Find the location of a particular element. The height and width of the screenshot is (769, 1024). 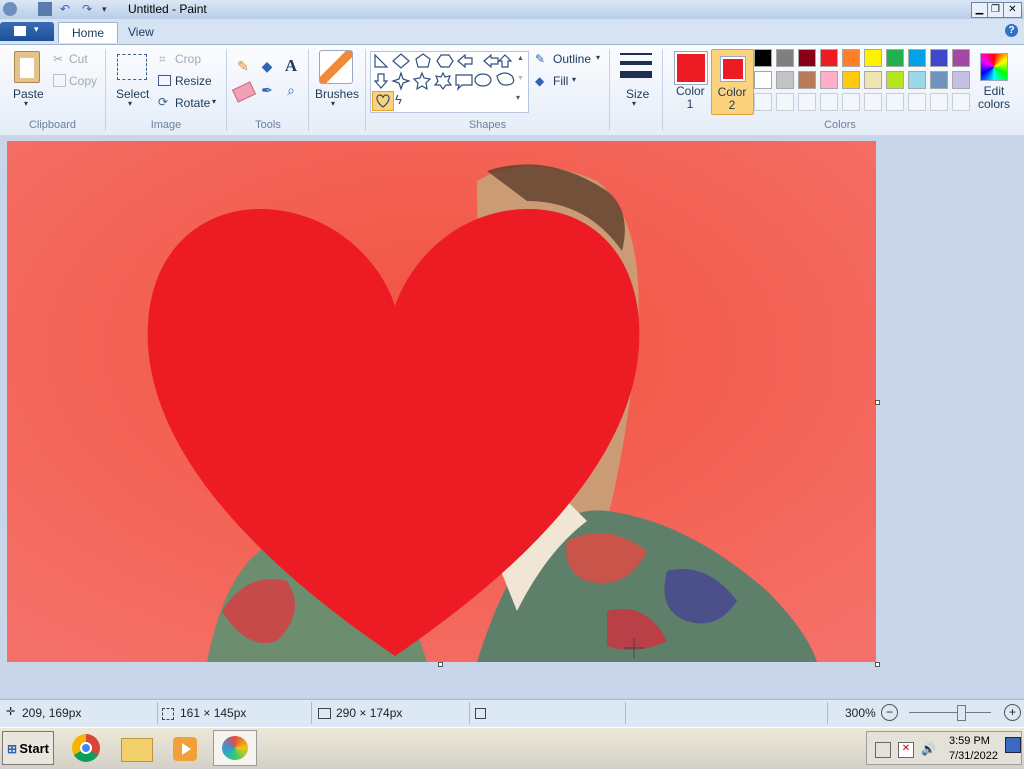

color-picker-icon: ✒ is located at coordinates (267, 91).